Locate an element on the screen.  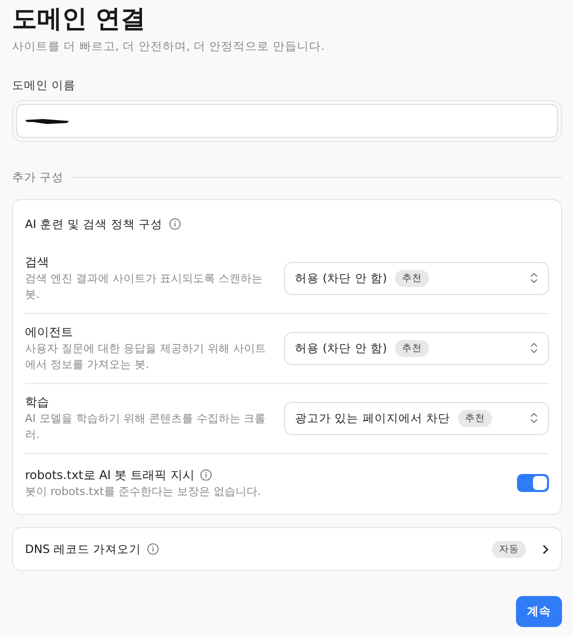
page-subtitle: 사이트를 더 빠르고, 더 안전하며, 더 안정적으로 만듭니다. is located at coordinates (169, 46).